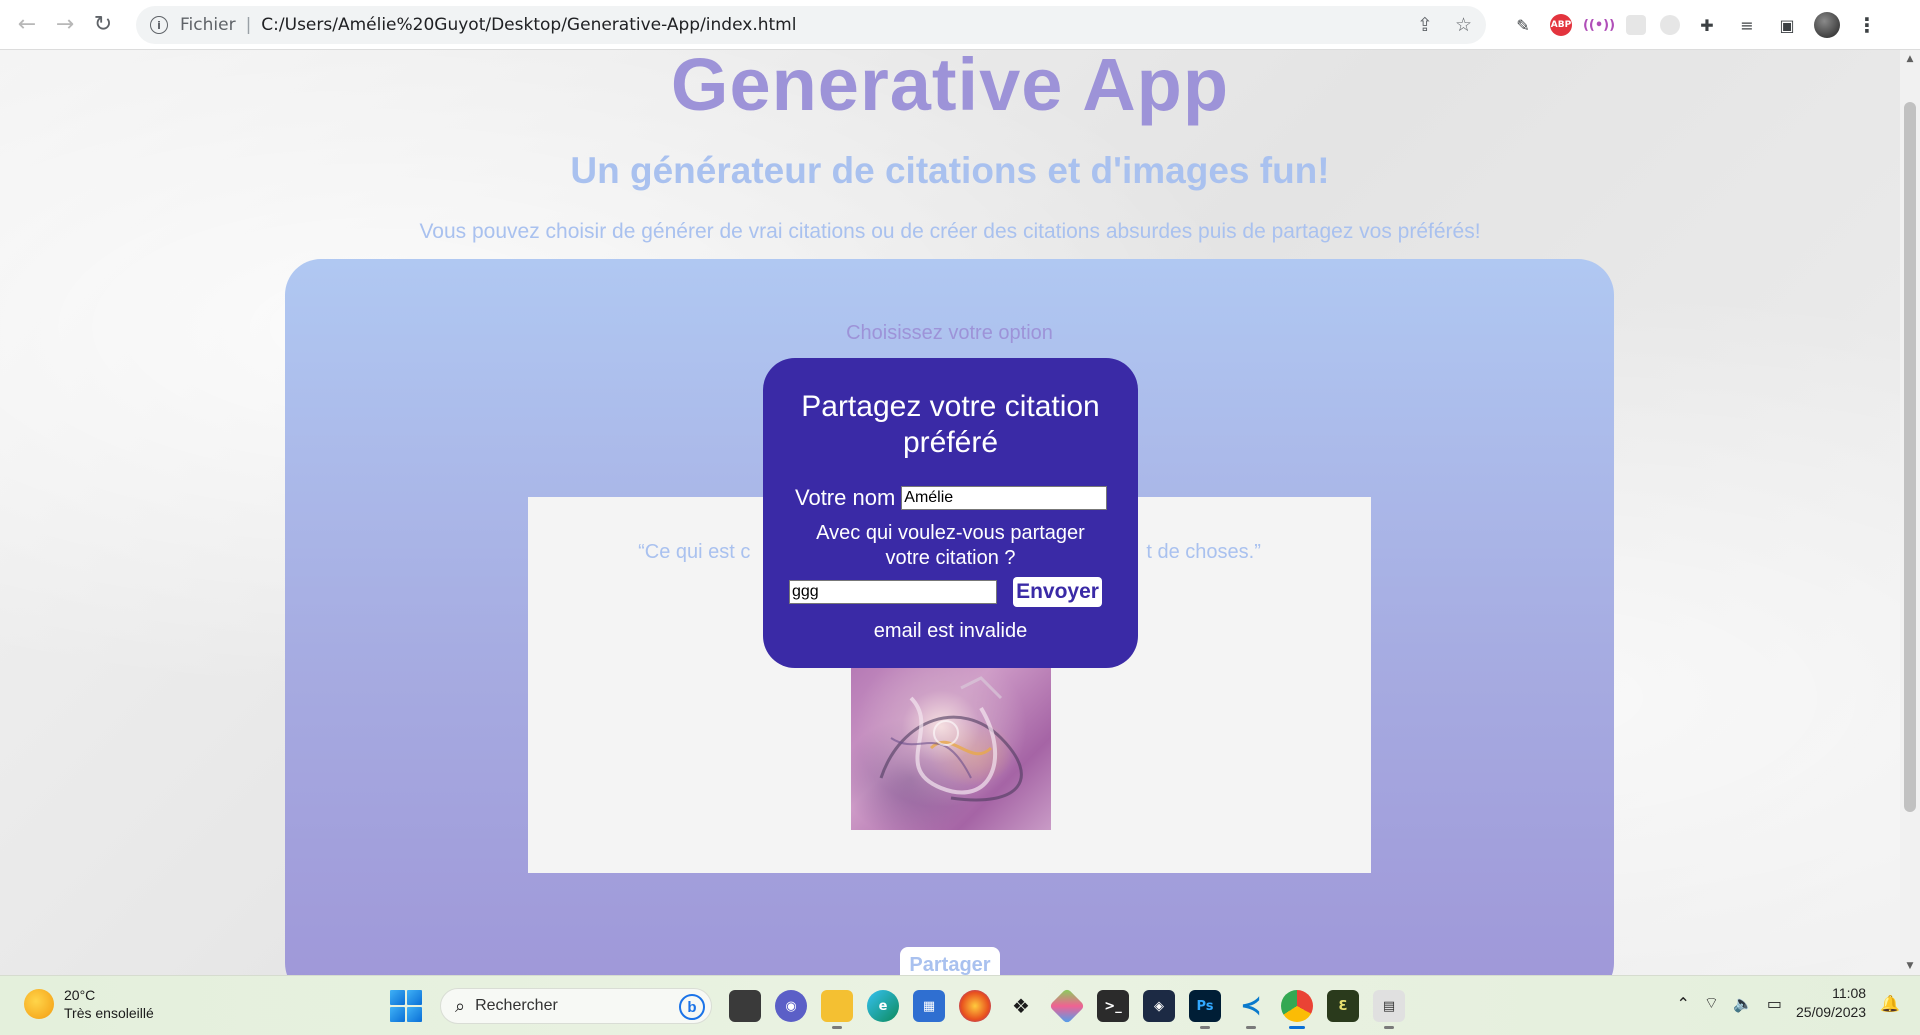 The height and width of the screenshot is (1035, 1920). I want to click on sun-icon, so click(39, 1004).